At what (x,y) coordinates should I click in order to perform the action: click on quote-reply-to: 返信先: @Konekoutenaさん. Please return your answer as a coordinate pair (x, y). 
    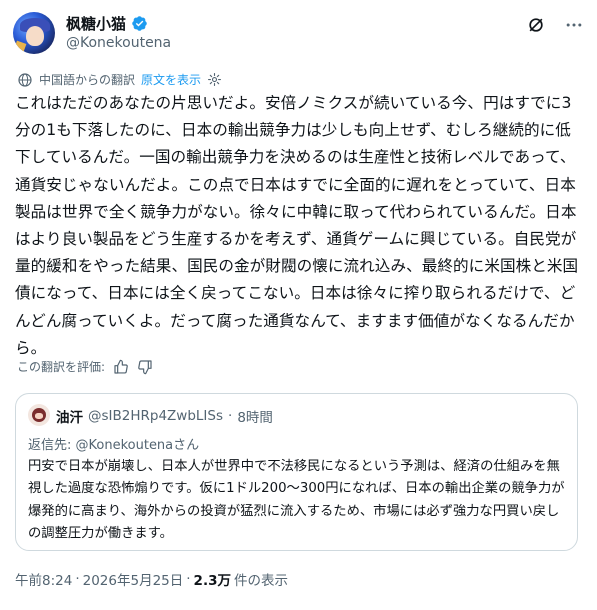
    Looking at the image, I should click on (113, 443).